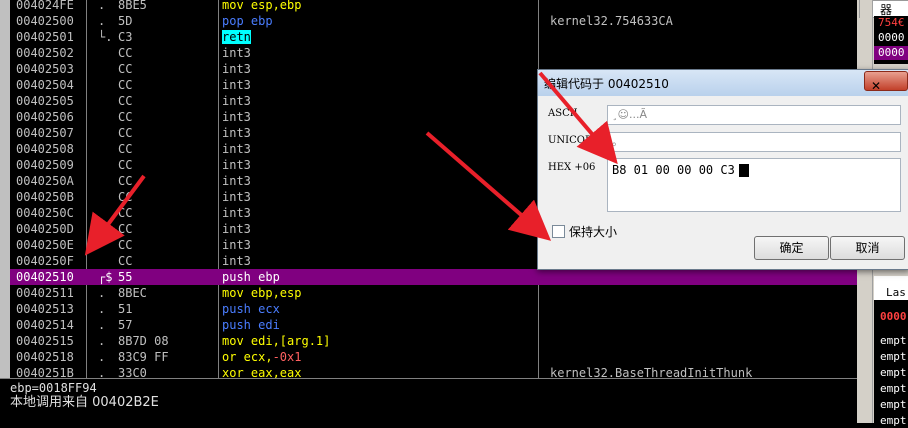 The height and width of the screenshot is (428, 908). I want to click on address-cell: 0040250C, so click(45, 213).